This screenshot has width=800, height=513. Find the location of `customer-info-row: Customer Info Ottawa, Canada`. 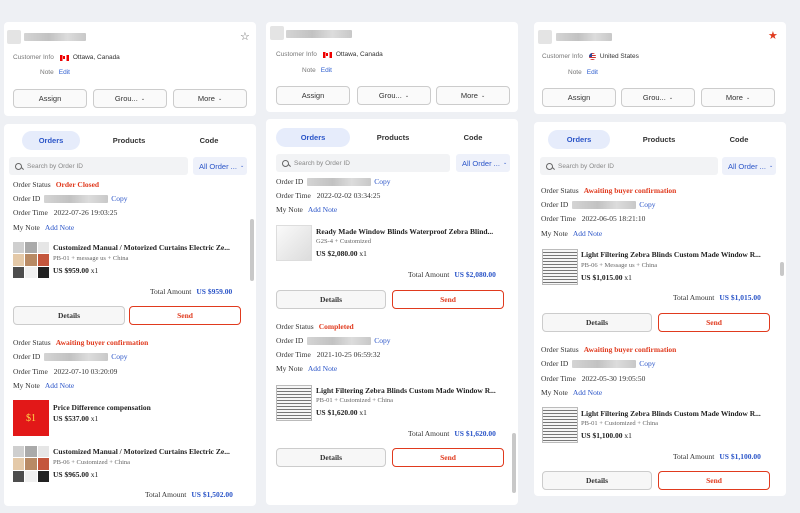

customer-info-row: Customer Info Ottawa, Canada is located at coordinates (329, 54).